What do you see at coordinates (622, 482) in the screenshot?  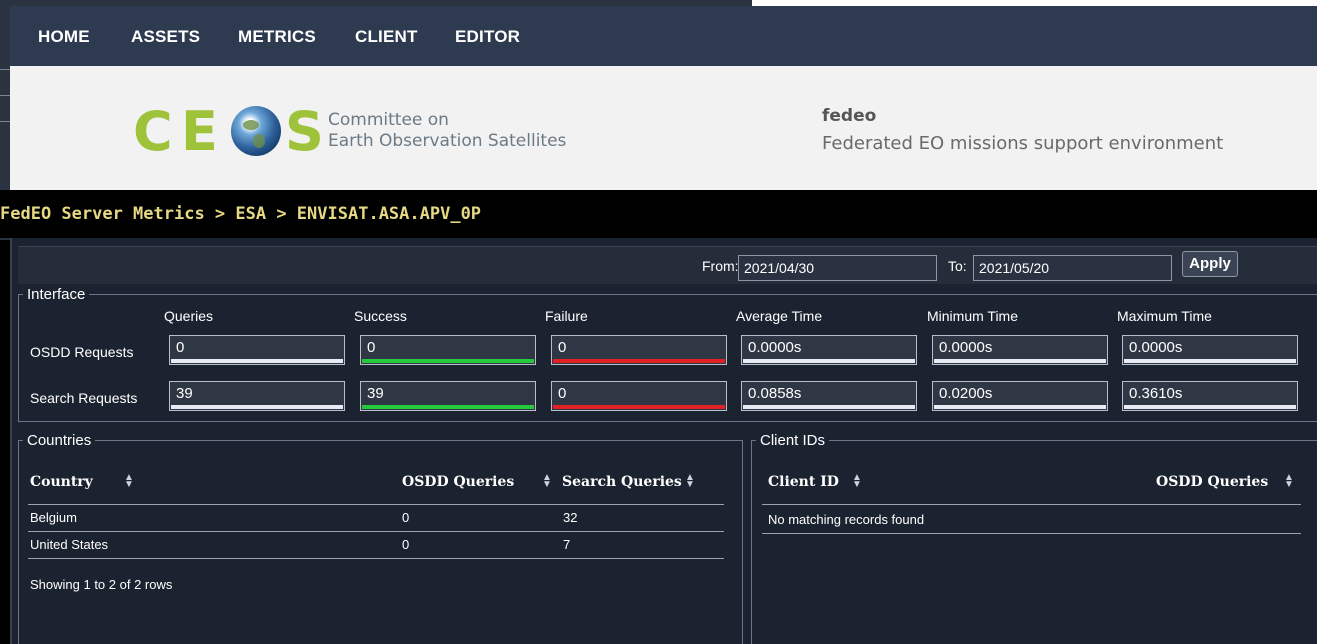 I see `search-queries-column-header: Search Queries` at bounding box center [622, 482].